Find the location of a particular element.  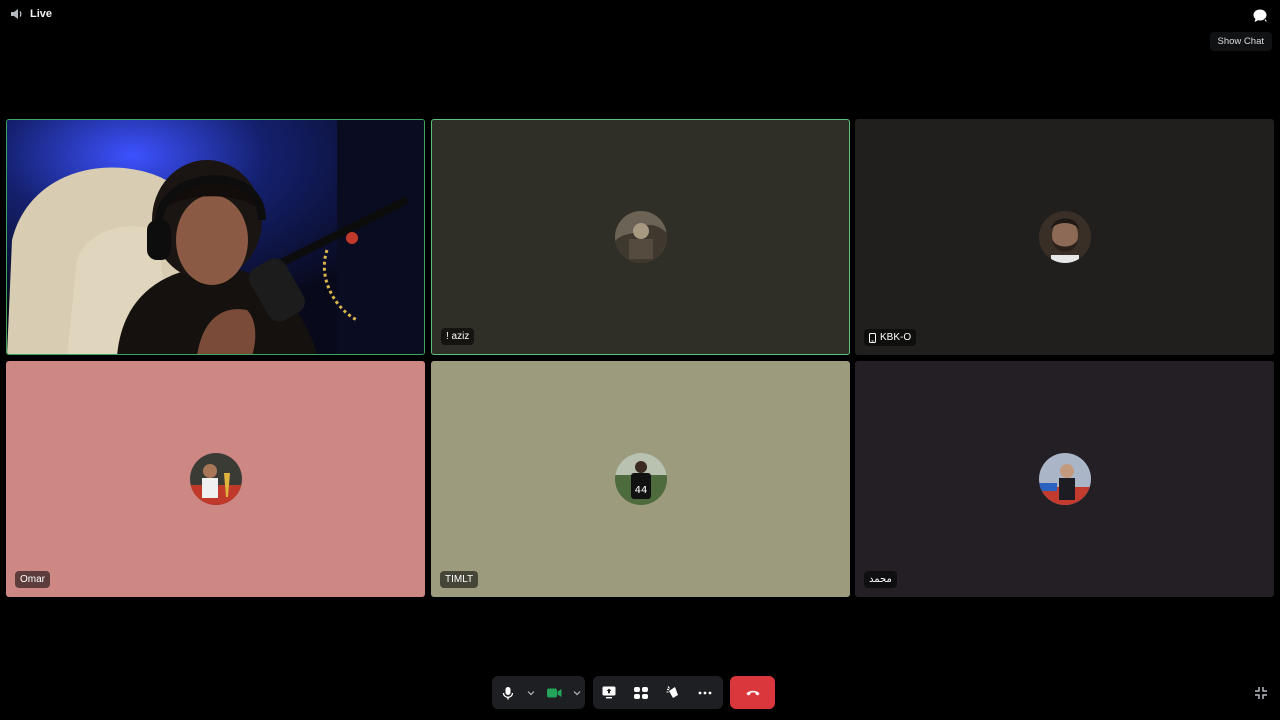

participant-tile: ! aziz is located at coordinates (640, 237).